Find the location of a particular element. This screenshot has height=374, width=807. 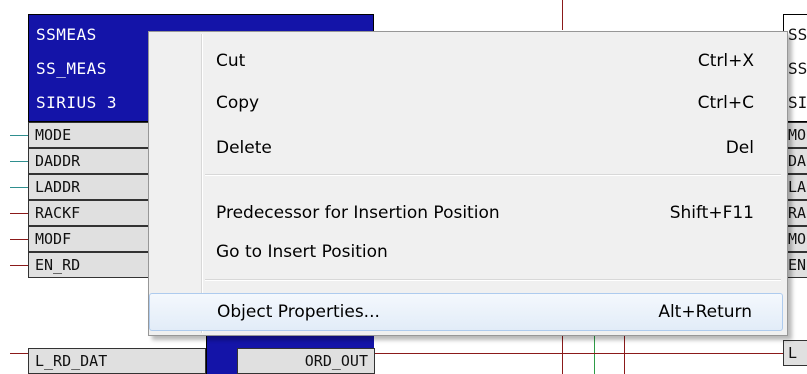

menu-item-shortcut: Ctrl+C is located at coordinates (725, 103).